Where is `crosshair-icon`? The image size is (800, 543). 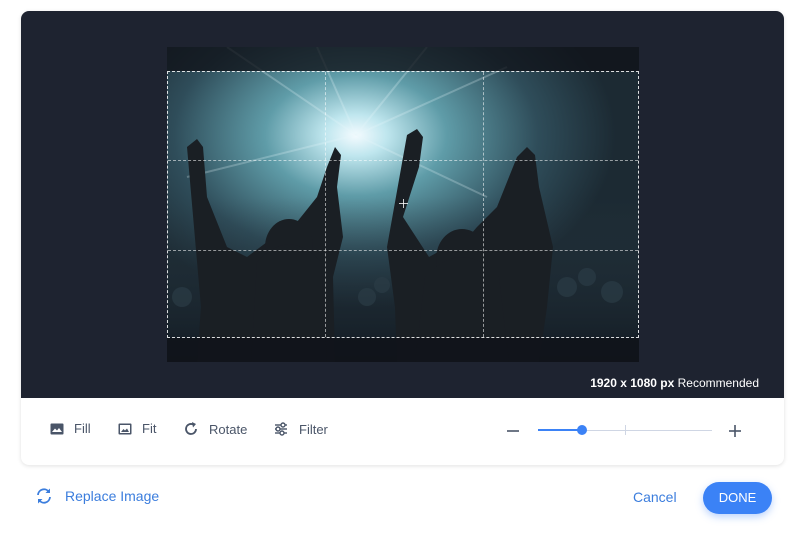
crosshair-icon is located at coordinates (403, 203).